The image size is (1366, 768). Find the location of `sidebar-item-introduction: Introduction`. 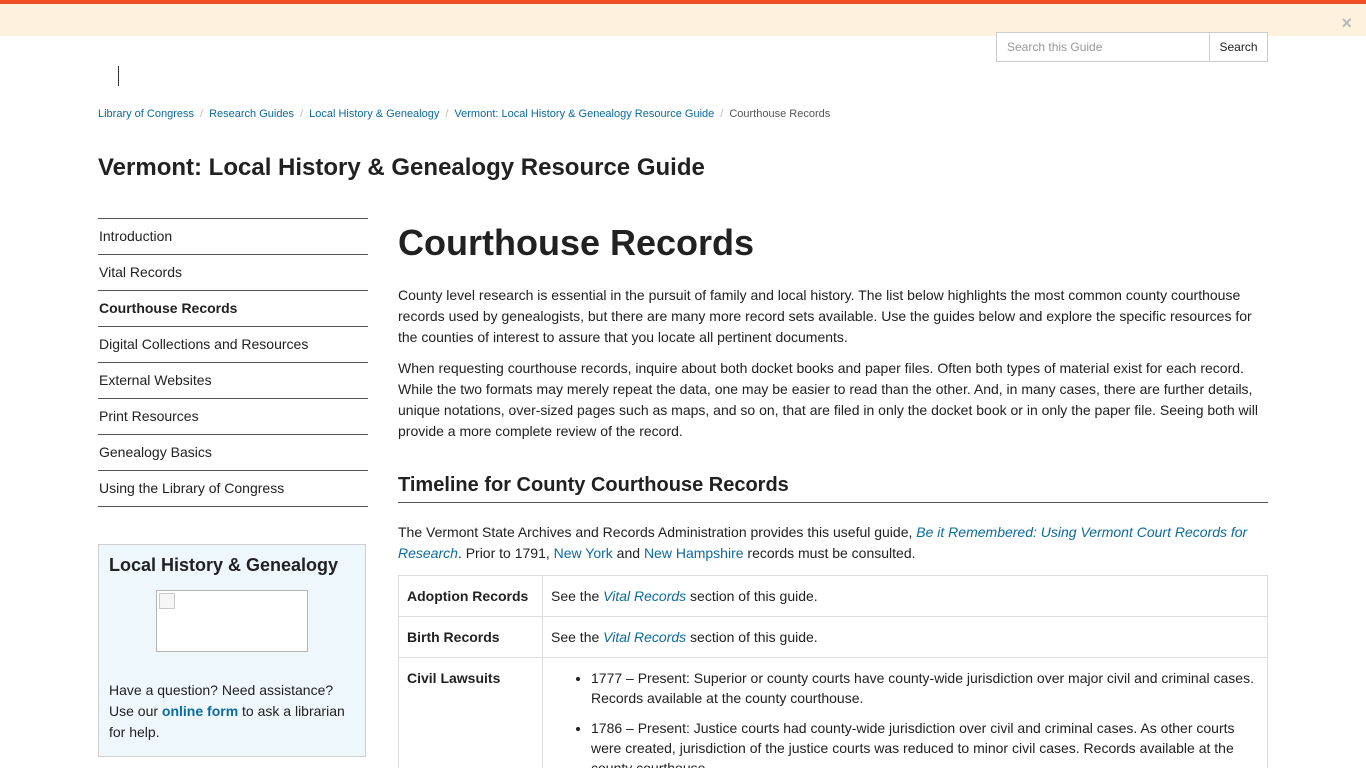

sidebar-item-introduction: Introduction is located at coordinates (233, 237).